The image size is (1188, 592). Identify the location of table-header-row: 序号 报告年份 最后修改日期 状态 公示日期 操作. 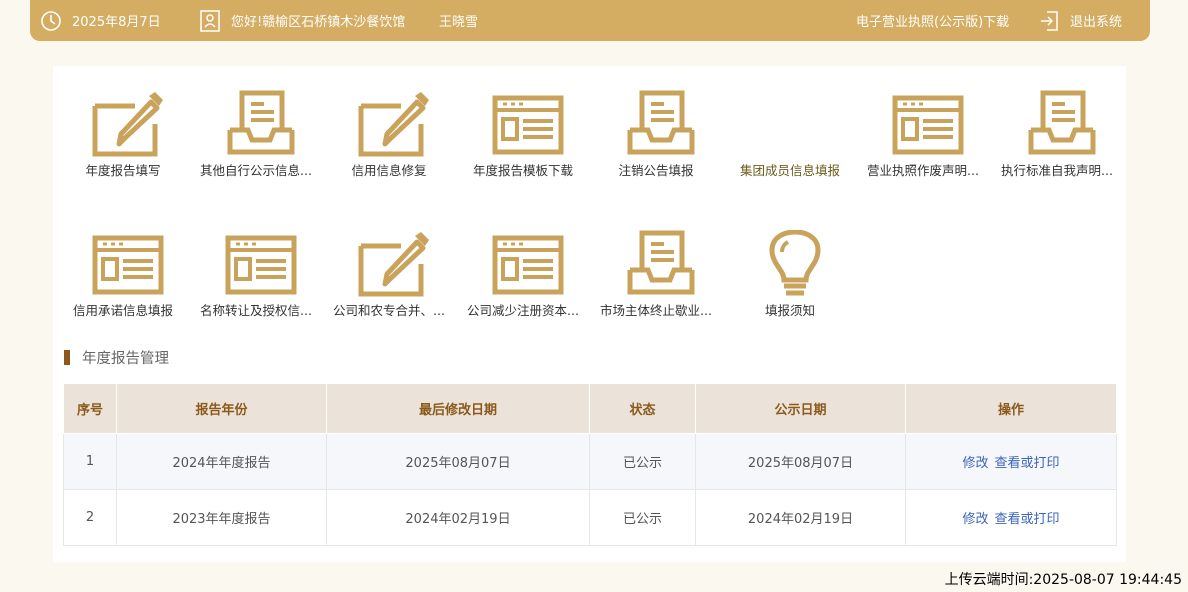
(590, 408).